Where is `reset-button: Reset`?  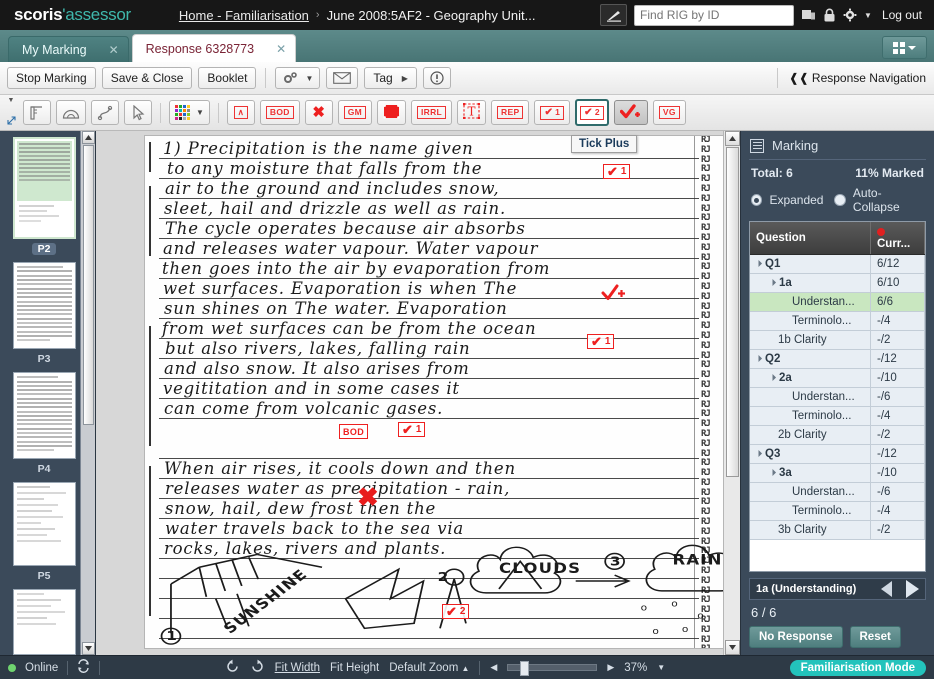 reset-button: Reset is located at coordinates (875, 637).